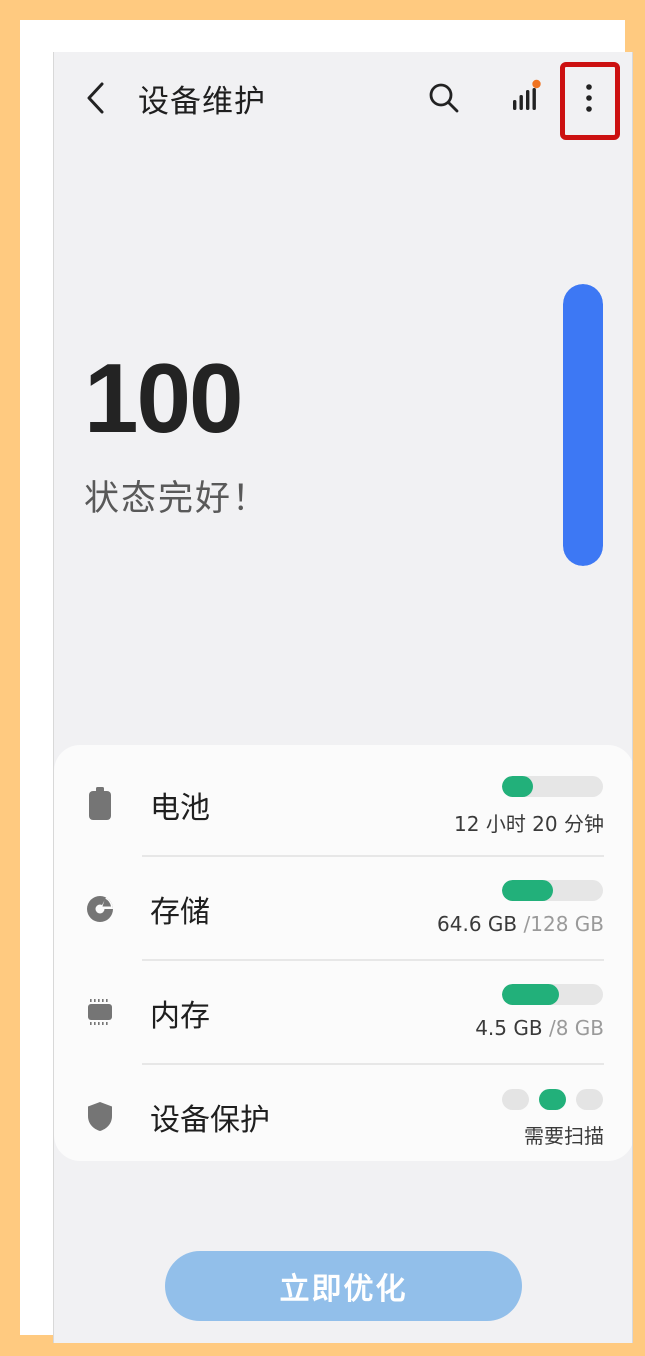 Image resolution: width=645 pixels, height=1356 pixels. What do you see at coordinates (343, 805) in the screenshot?
I see `battery-row: 电池 12 小时 20 分钟` at bounding box center [343, 805].